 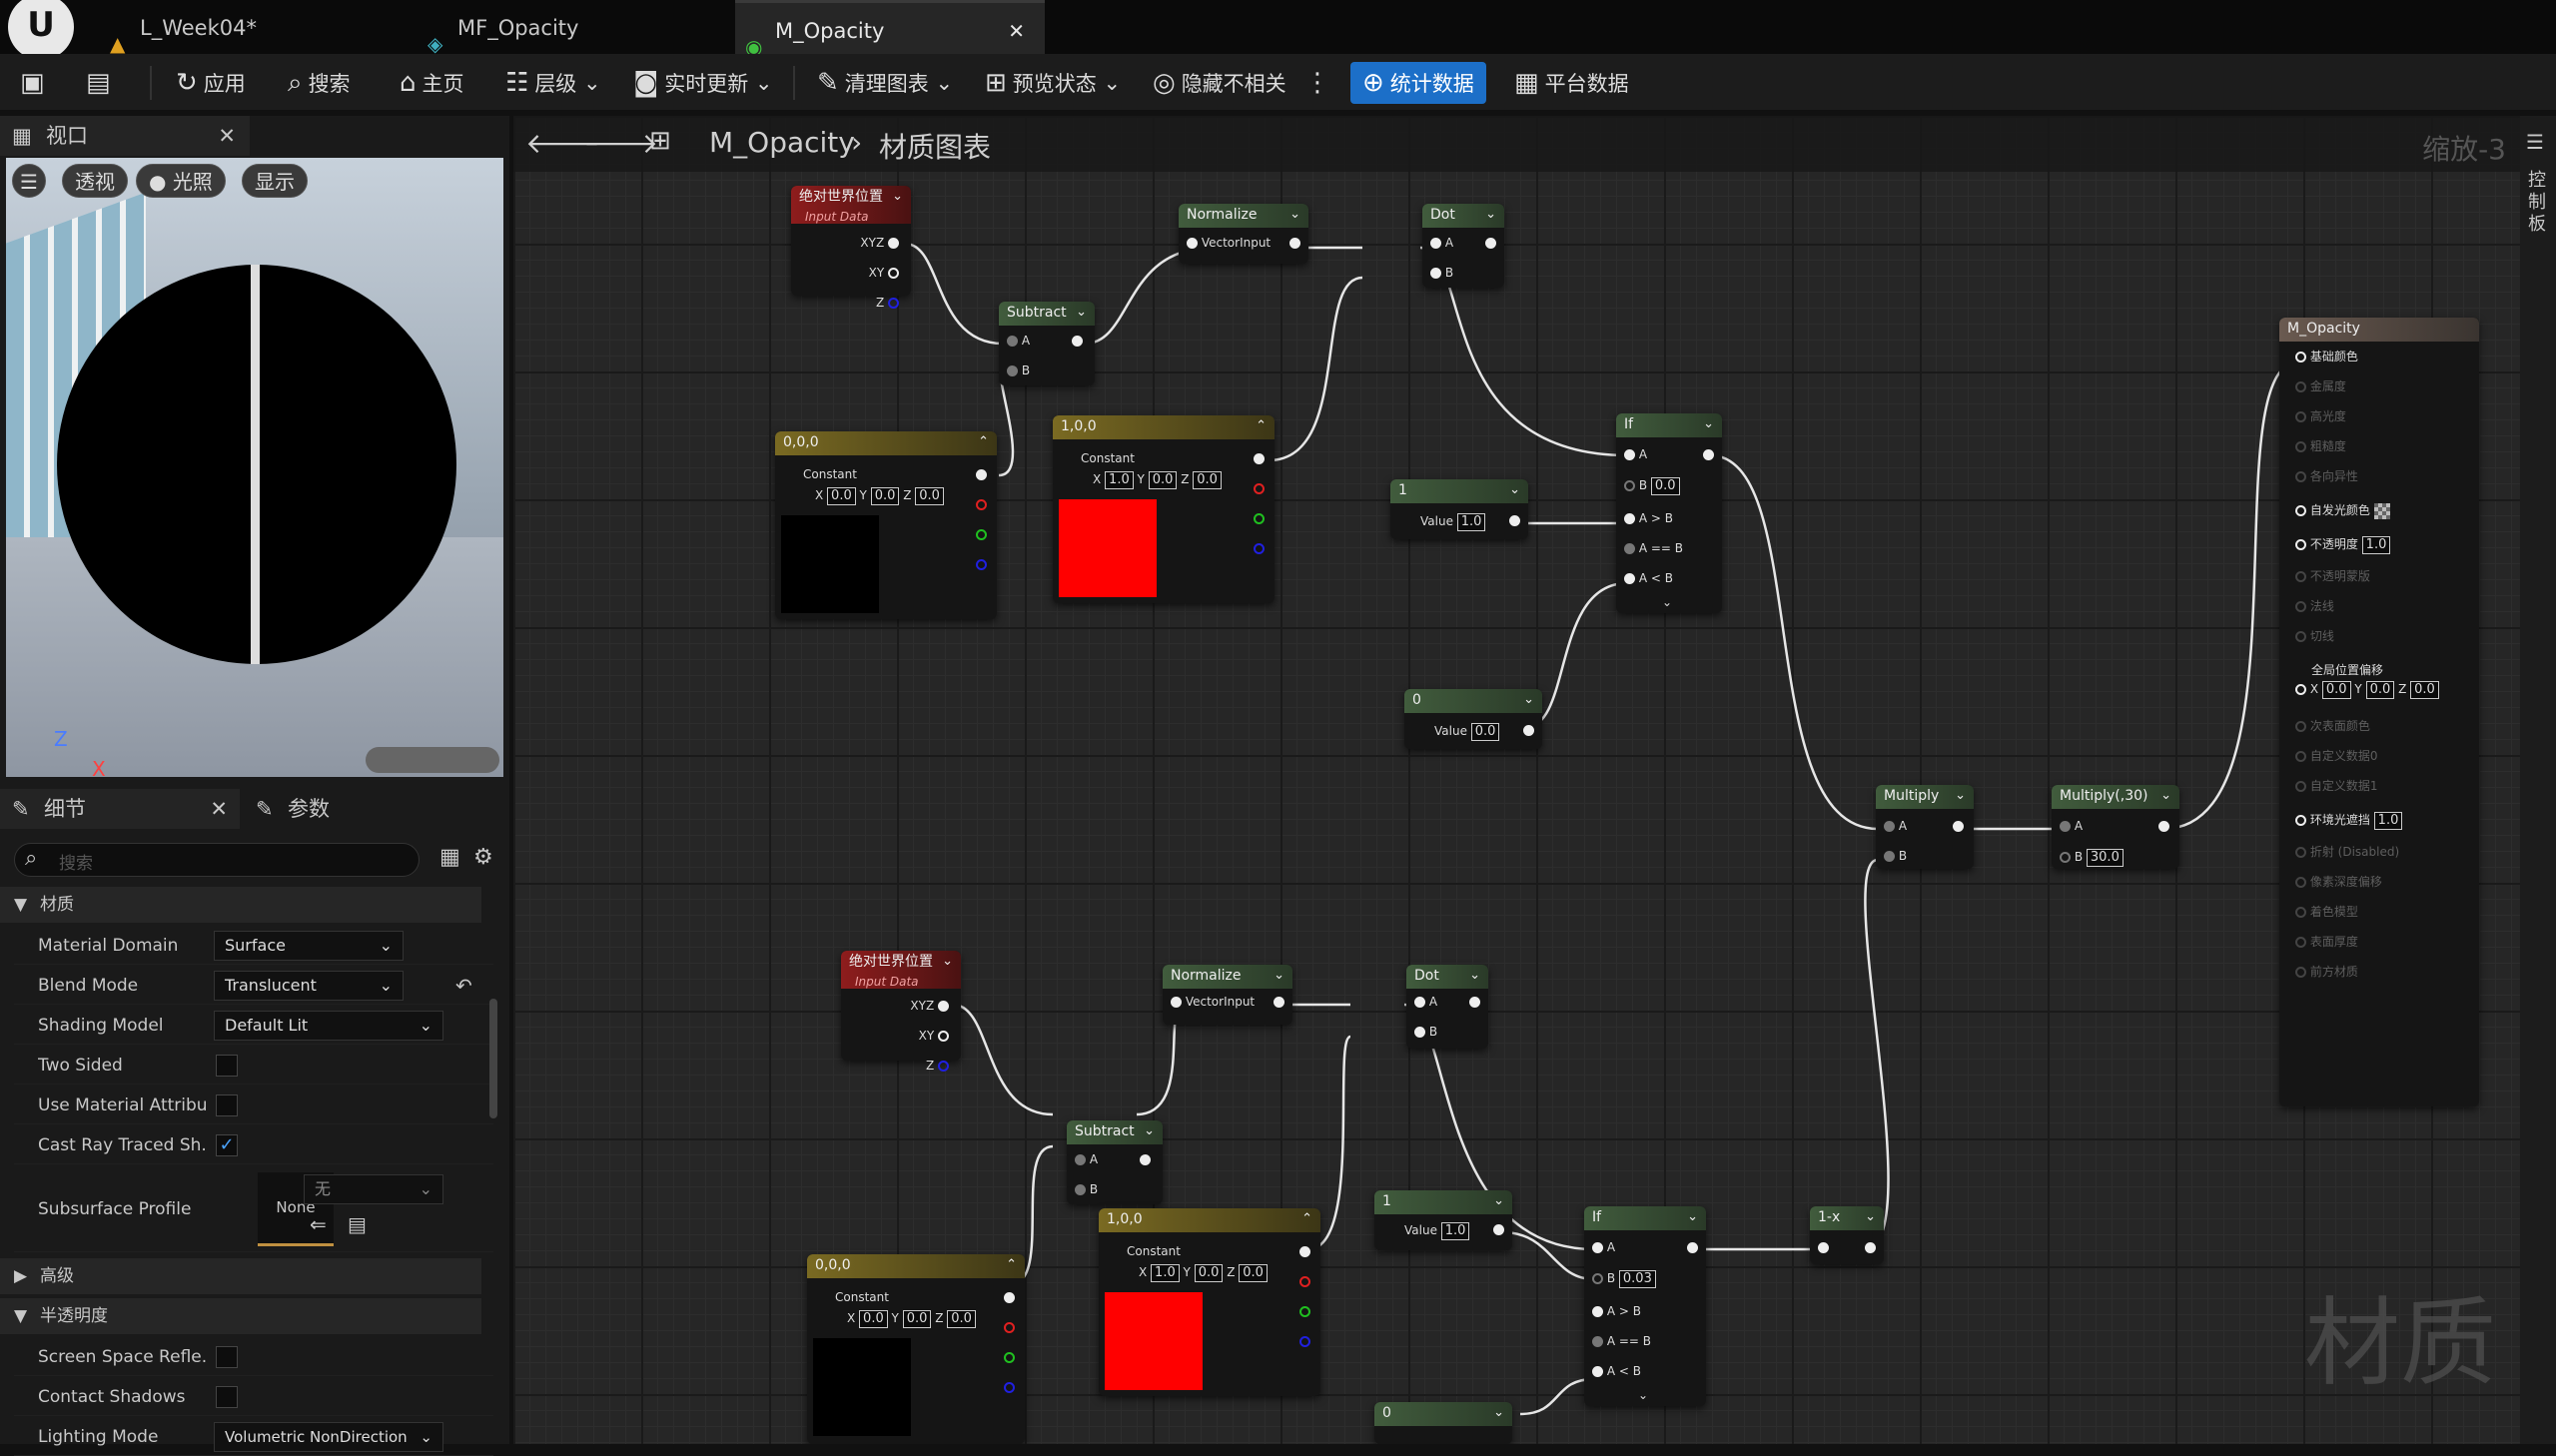 What do you see at coordinates (1459, 509) in the screenshot?
I see `node-scalar-1: 1 ⌄ Value 1.0` at bounding box center [1459, 509].